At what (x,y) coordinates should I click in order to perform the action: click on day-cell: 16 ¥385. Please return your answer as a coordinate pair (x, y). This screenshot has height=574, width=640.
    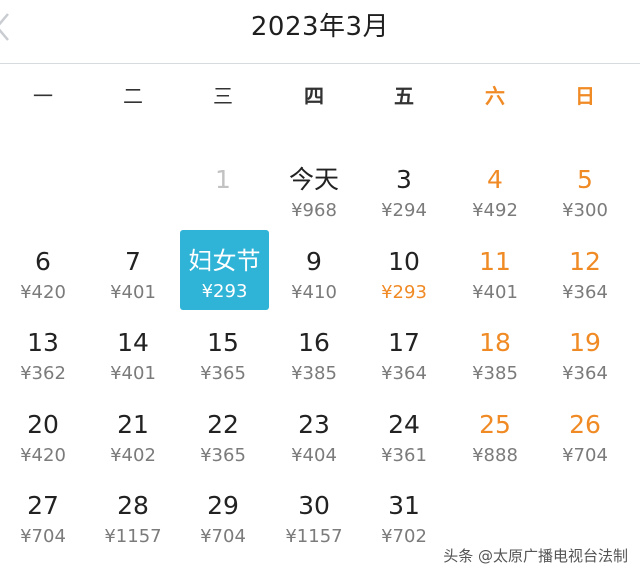
    Looking at the image, I should click on (314, 363).